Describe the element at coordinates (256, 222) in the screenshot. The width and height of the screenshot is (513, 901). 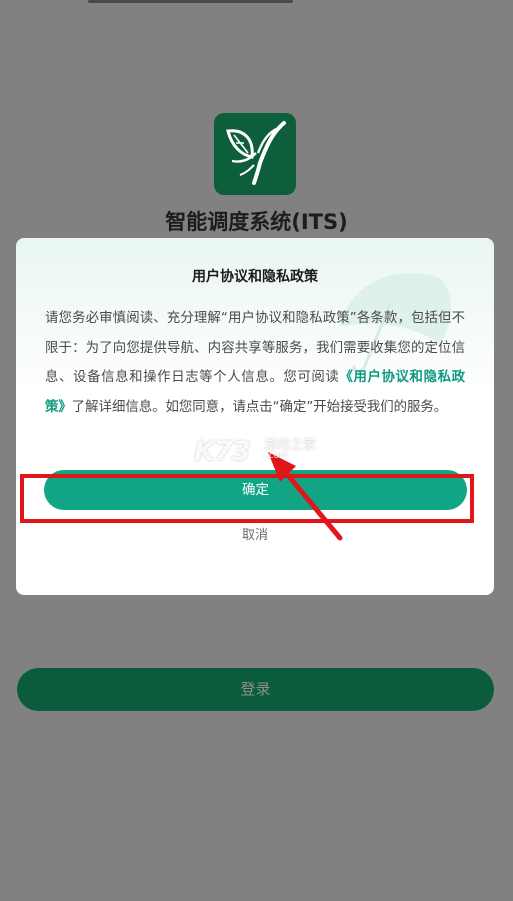
I see `app-title: 智能调度系统(ITS)` at that location.